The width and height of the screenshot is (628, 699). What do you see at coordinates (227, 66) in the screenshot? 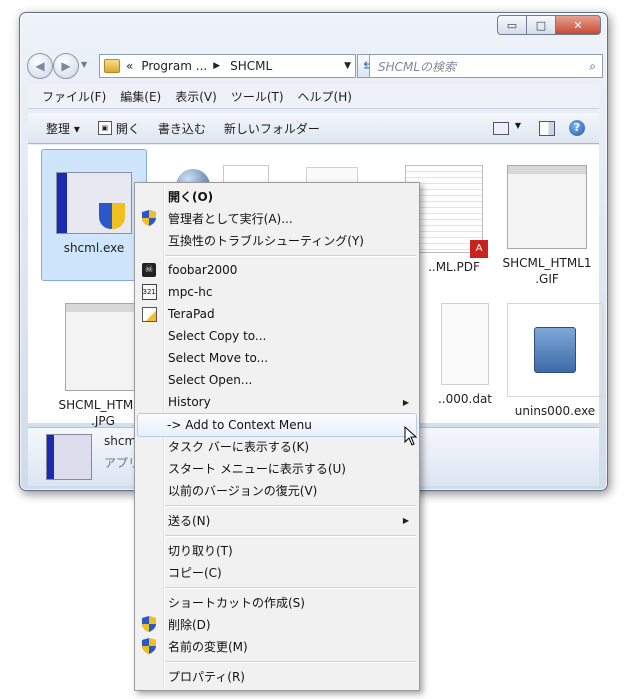
I see `address-bar: « Program ... ▶ SHCML ▼` at bounding box center [227, 66].